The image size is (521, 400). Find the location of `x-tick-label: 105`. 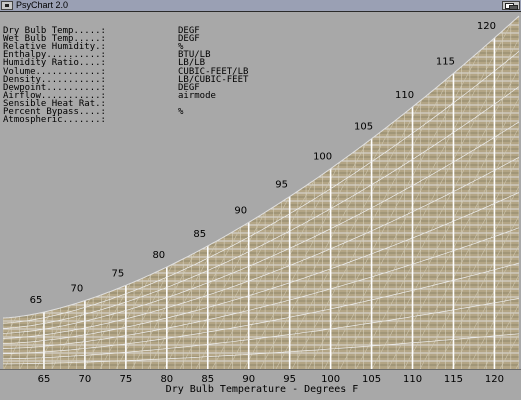

x-tick-label: 105 is located at coordinates (371, 379).